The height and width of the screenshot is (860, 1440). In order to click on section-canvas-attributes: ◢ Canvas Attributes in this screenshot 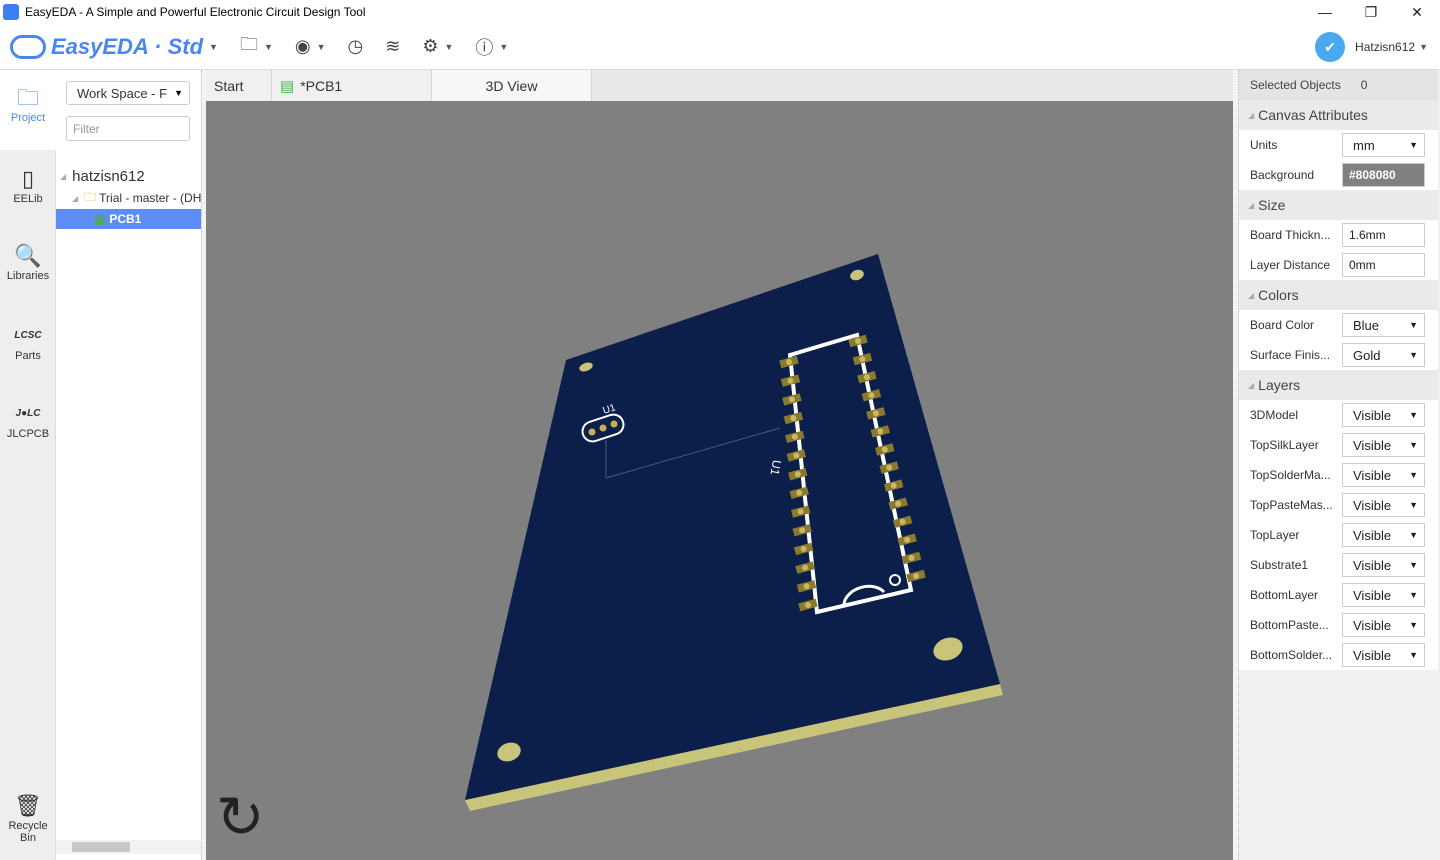, I will do `click(1338, 115)`.